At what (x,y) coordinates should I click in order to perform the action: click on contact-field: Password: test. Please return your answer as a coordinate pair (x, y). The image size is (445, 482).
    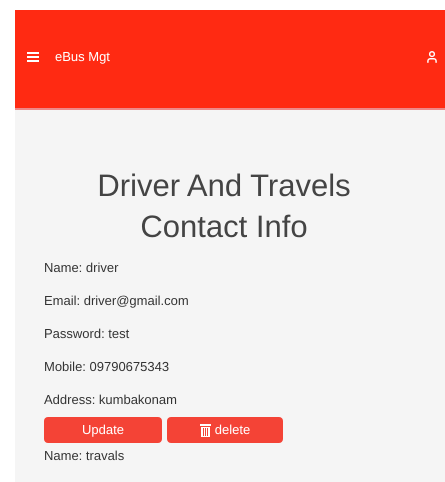
    Looking at the image, I should click on (244, 333).